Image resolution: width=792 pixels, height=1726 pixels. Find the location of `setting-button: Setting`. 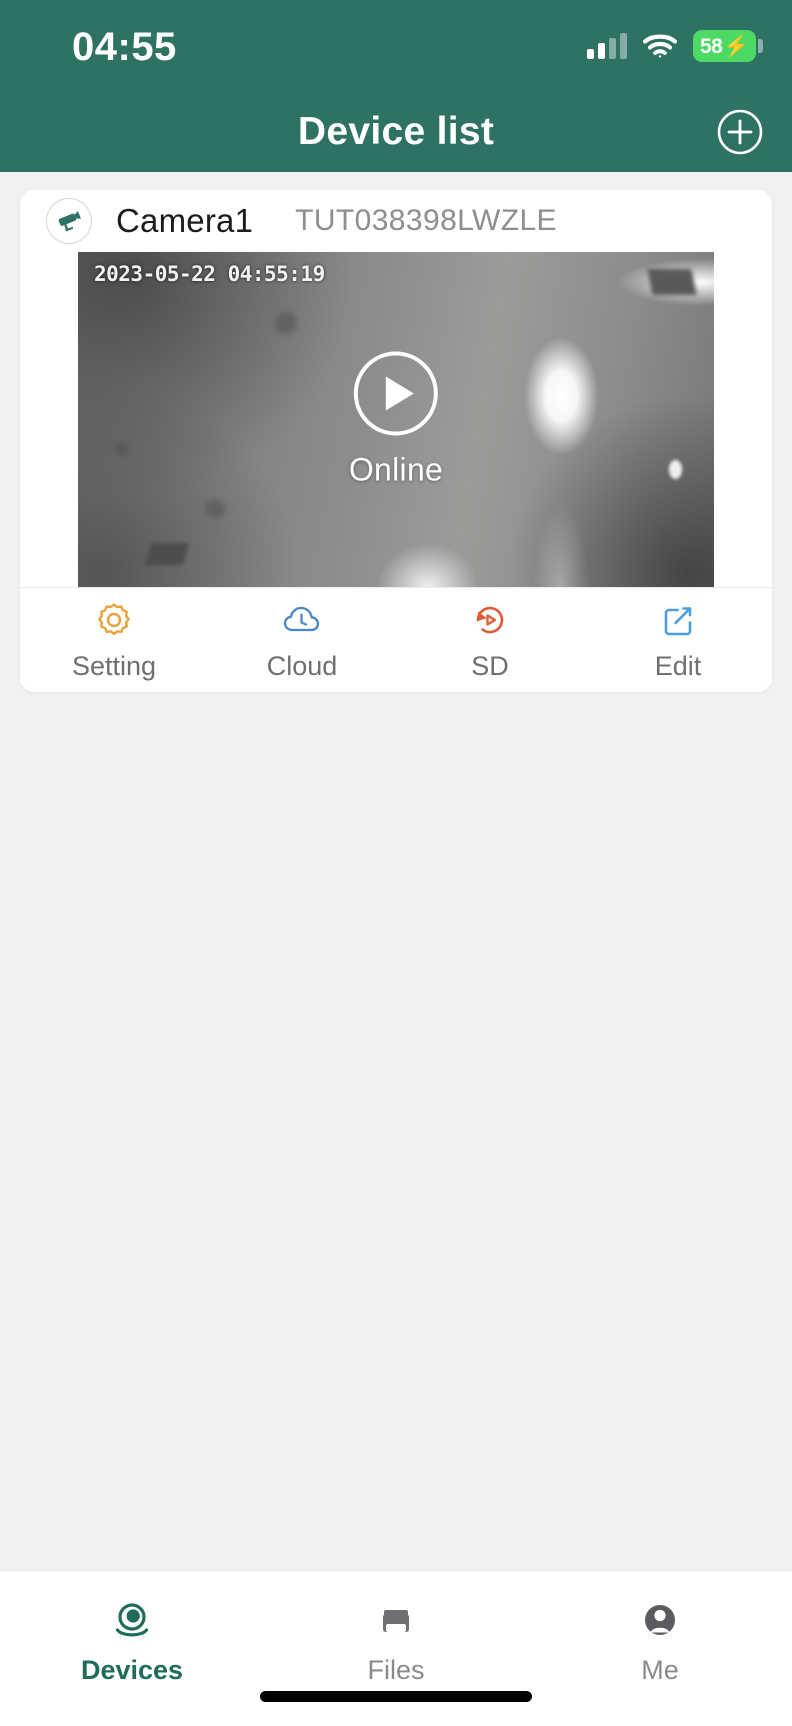

setting-button: Setting is located at coordinates (114, 640).